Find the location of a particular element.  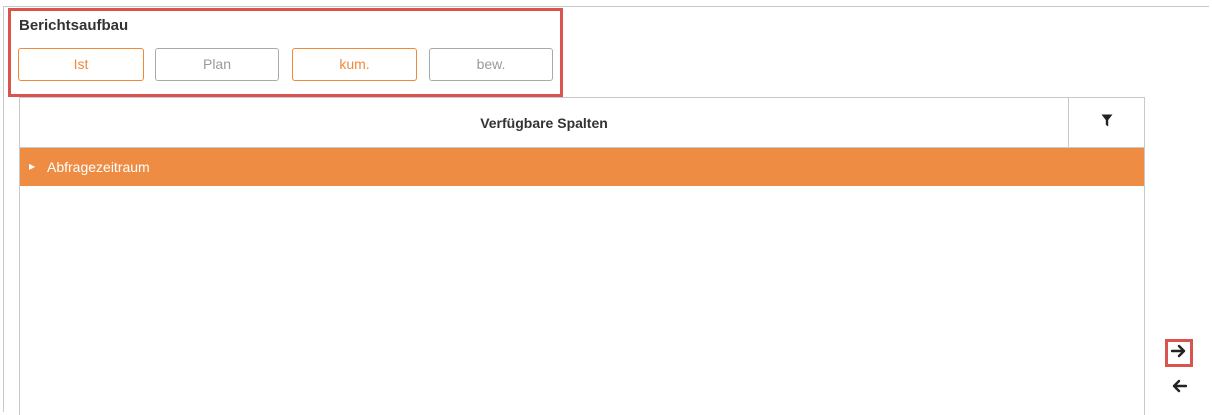

toggle-plan-button: Plan is located at coordinates (217, 64).